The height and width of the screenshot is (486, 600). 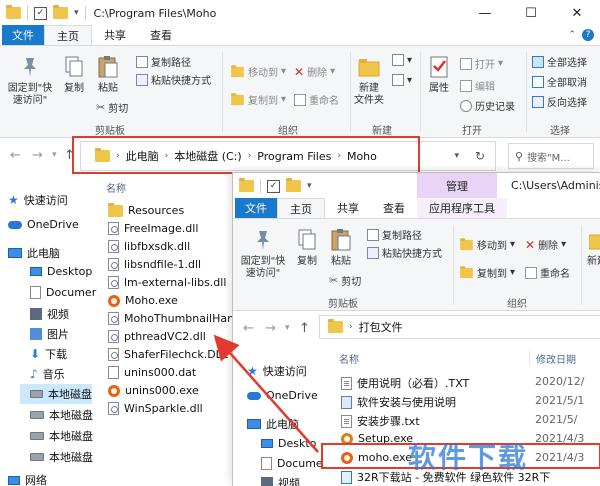 I want to click on new-item-button: ▾, so click(x=402, y=60).